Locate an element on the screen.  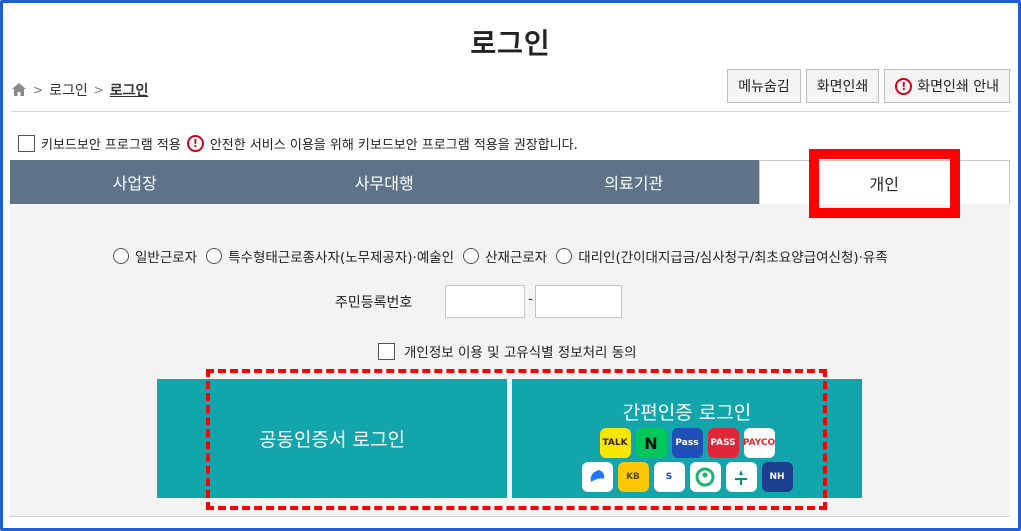
shinhan-icon: S is located at coordinates (669, 477).